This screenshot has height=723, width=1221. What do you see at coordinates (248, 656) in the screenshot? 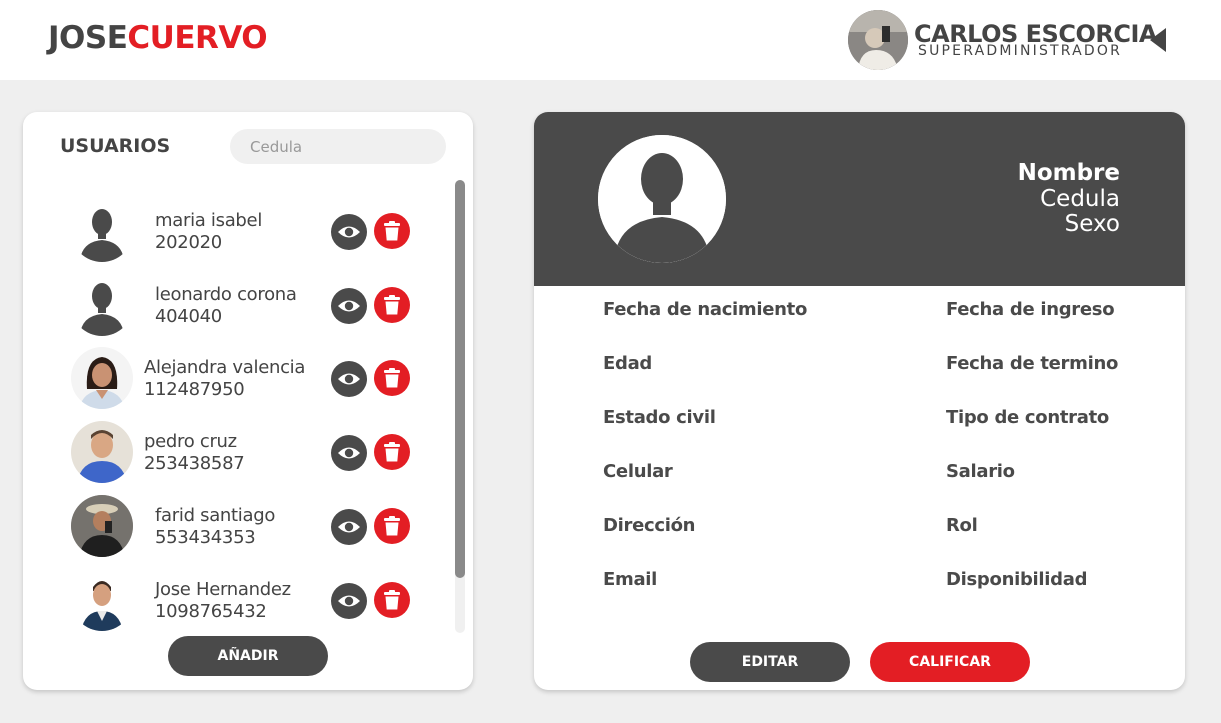
I see `add-user-button: AÑADIR` at bounding box center [248, 656].